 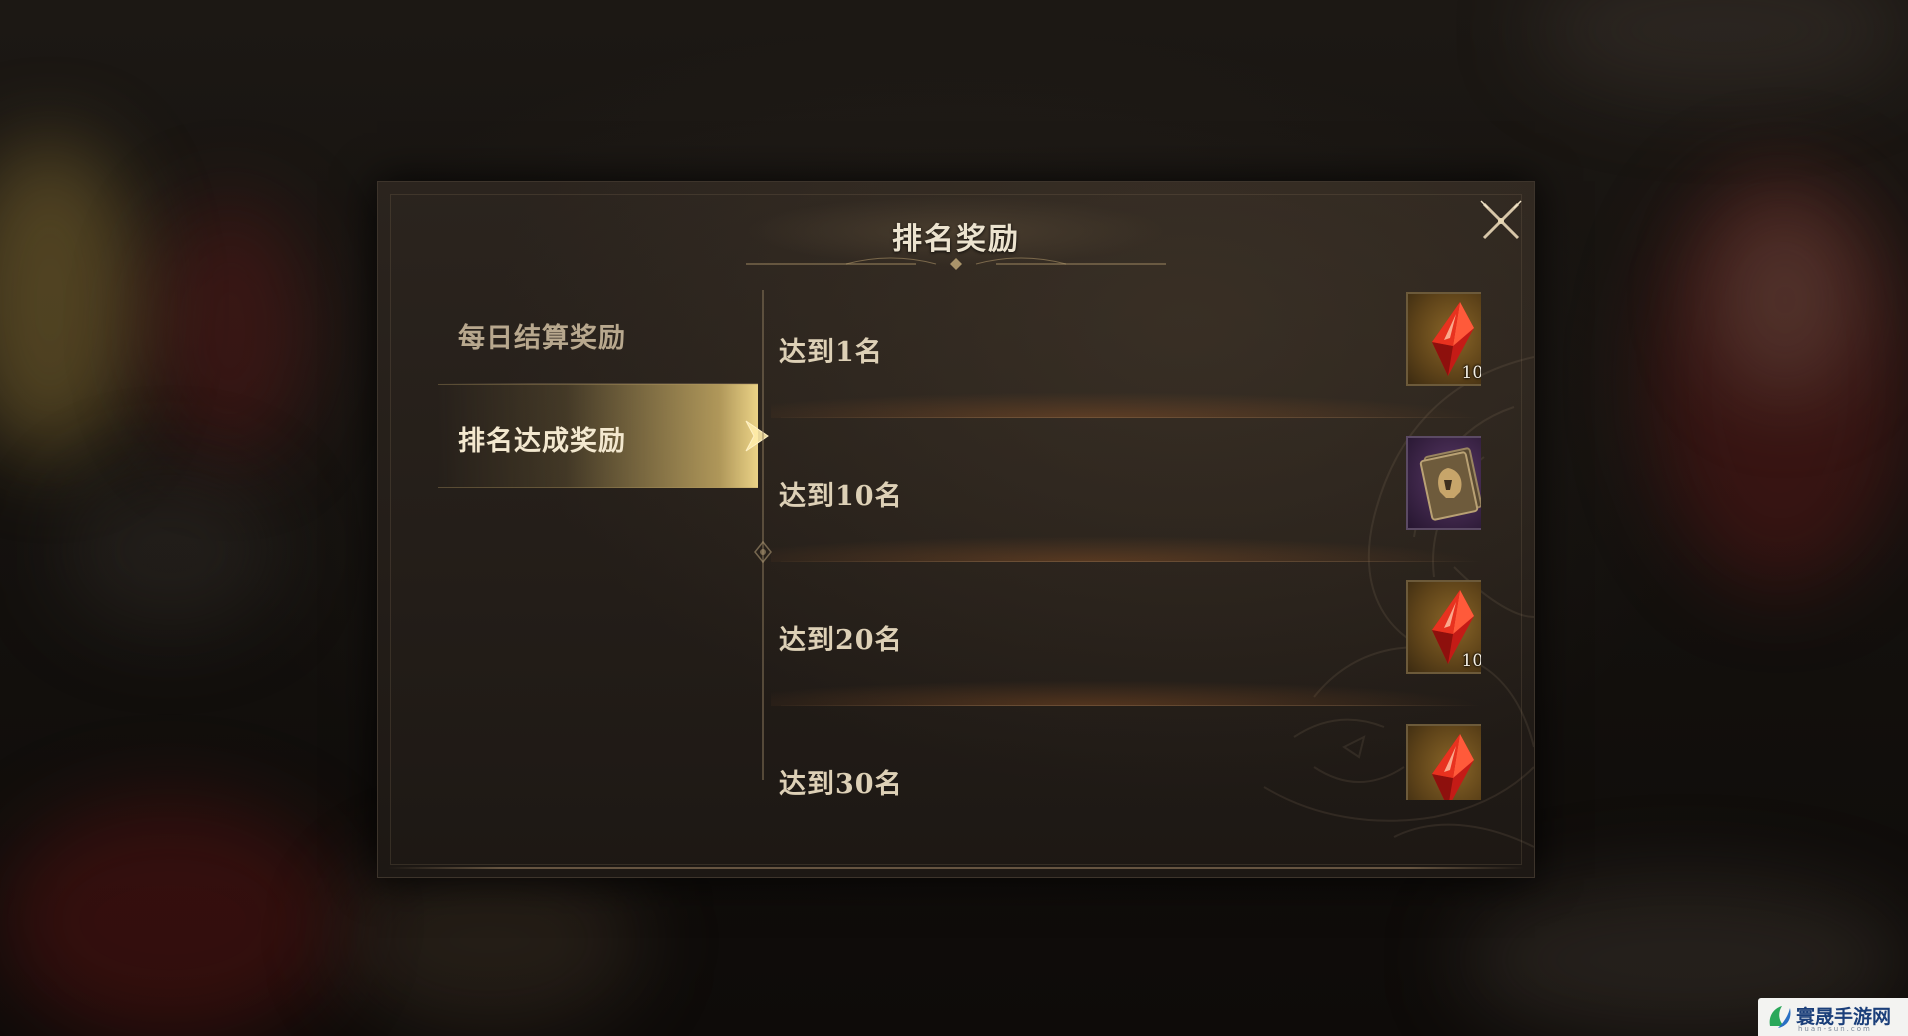 What do you see at coordinates (1450, 484) in the screenshot?
I see `helmet-book-icon` at bounding box center [1450, 484].